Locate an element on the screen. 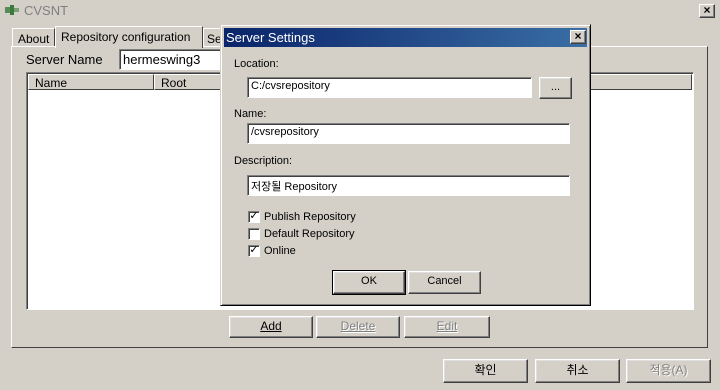  edit-button: Edit is located at coordinates (447, 327).